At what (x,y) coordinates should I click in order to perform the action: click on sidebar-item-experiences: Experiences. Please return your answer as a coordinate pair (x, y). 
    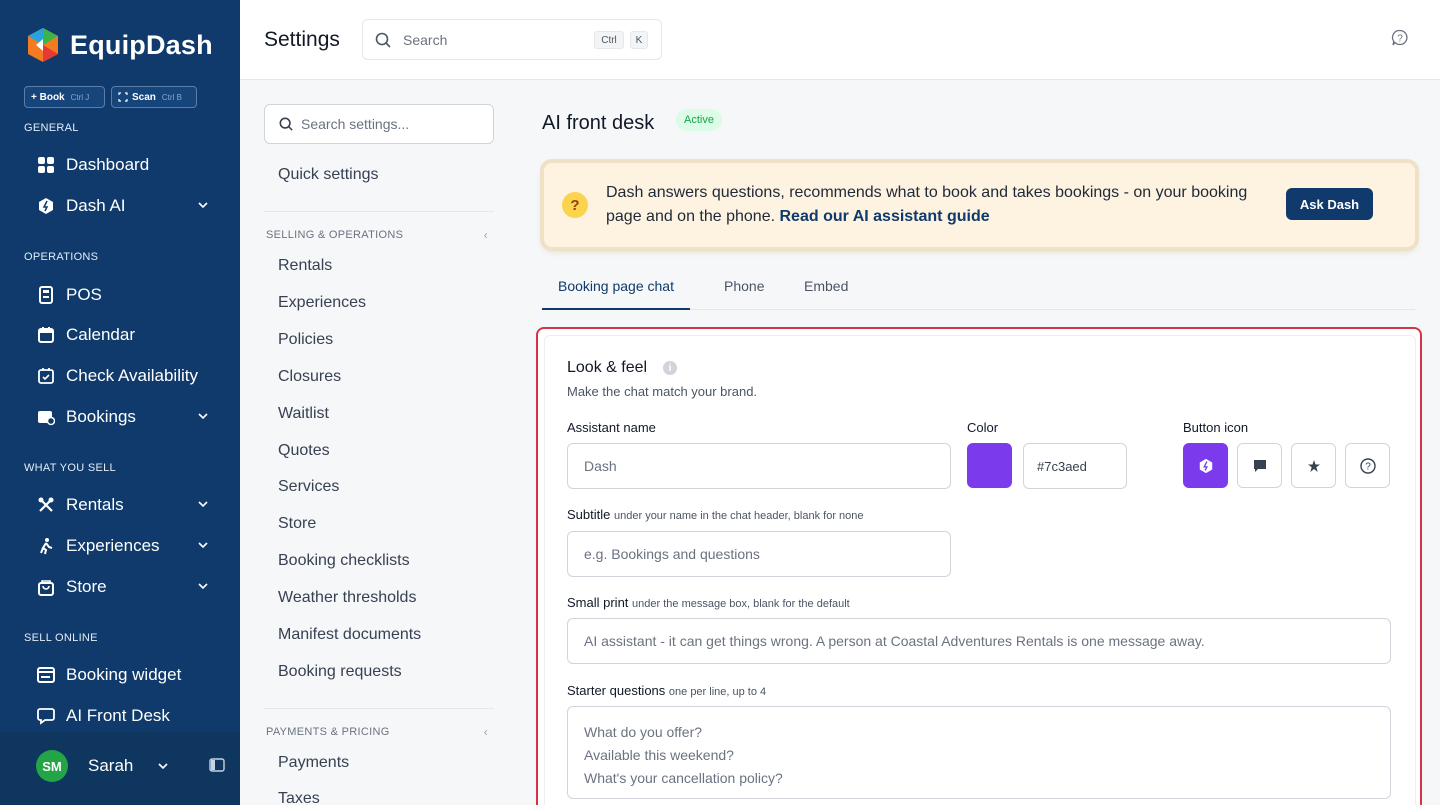
    Looking at the image, I should click on (126, 546).